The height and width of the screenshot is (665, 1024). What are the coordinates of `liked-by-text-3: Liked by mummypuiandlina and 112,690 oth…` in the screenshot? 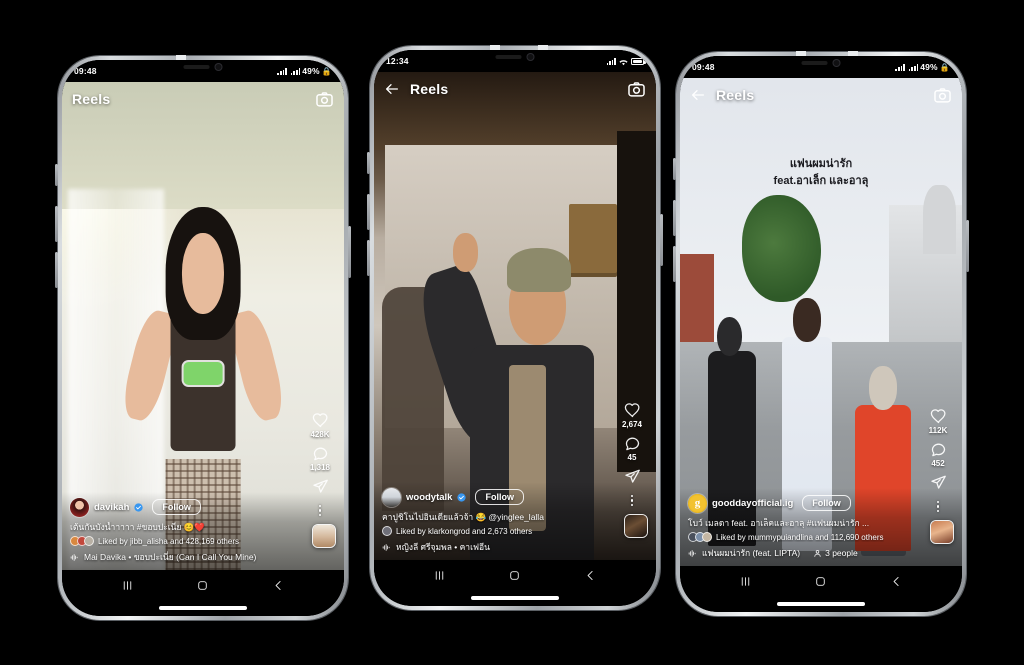 It's located at (800, 537).